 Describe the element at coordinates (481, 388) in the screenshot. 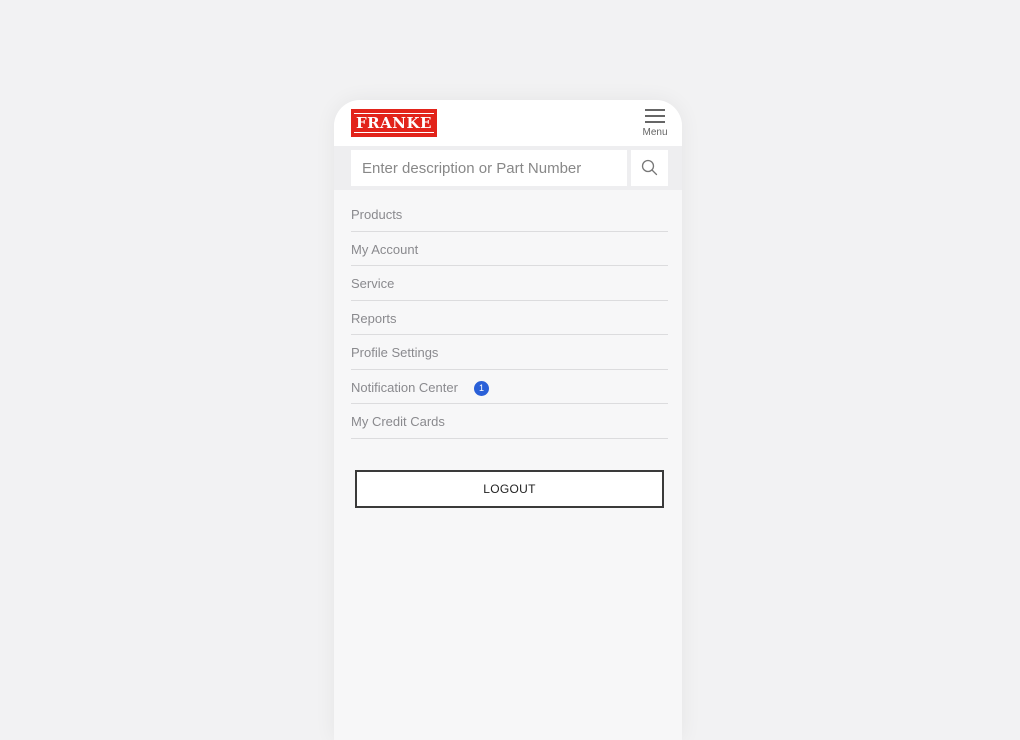

I see `notification-count-badge: 1` at that location.